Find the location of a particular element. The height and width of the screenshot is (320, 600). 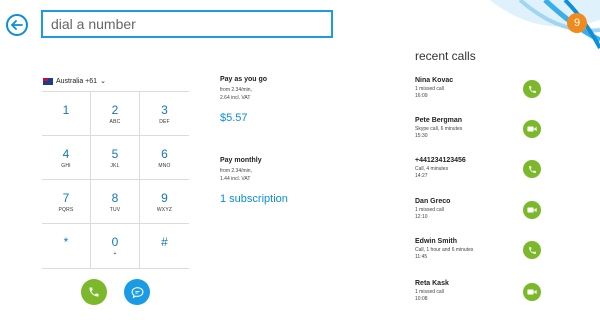

key-letters: + is located at coordinates (115, 254).